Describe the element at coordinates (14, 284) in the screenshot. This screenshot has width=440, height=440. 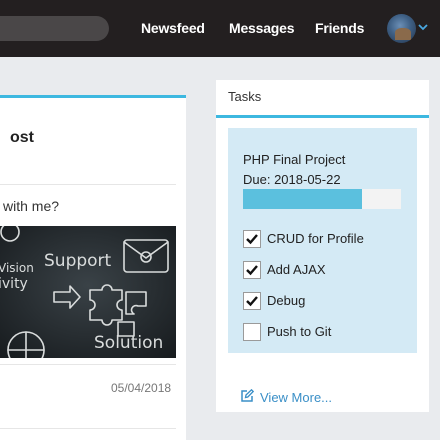
I see `image-word-ivity: ivity` at that location.